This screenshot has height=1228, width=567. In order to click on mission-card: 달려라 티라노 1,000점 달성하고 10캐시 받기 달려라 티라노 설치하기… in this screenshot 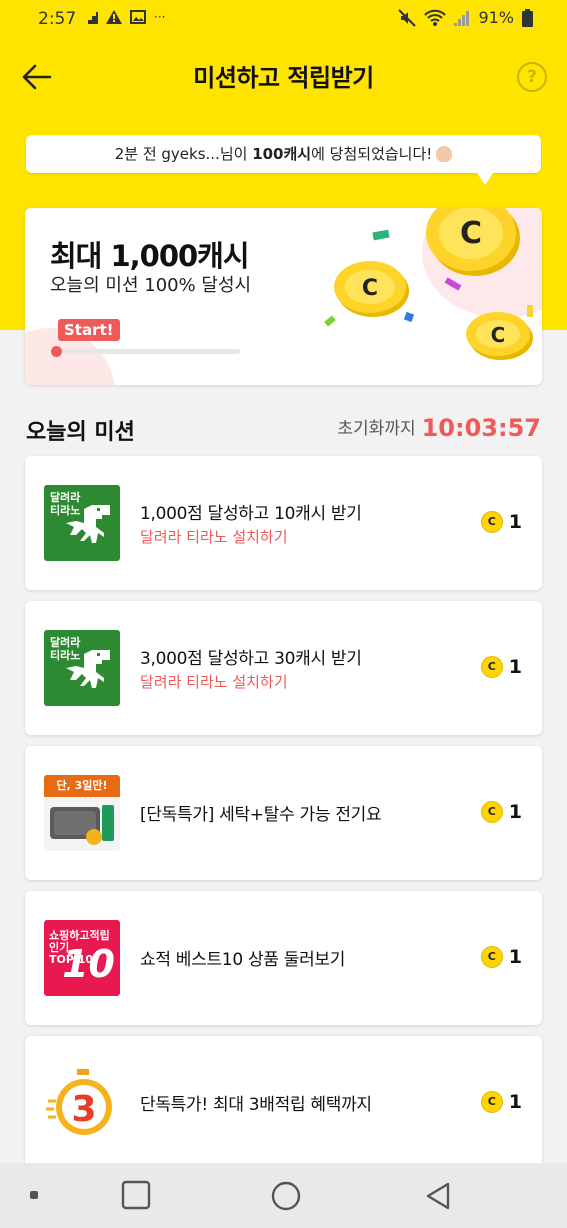, I will do `click(283, 523)`.